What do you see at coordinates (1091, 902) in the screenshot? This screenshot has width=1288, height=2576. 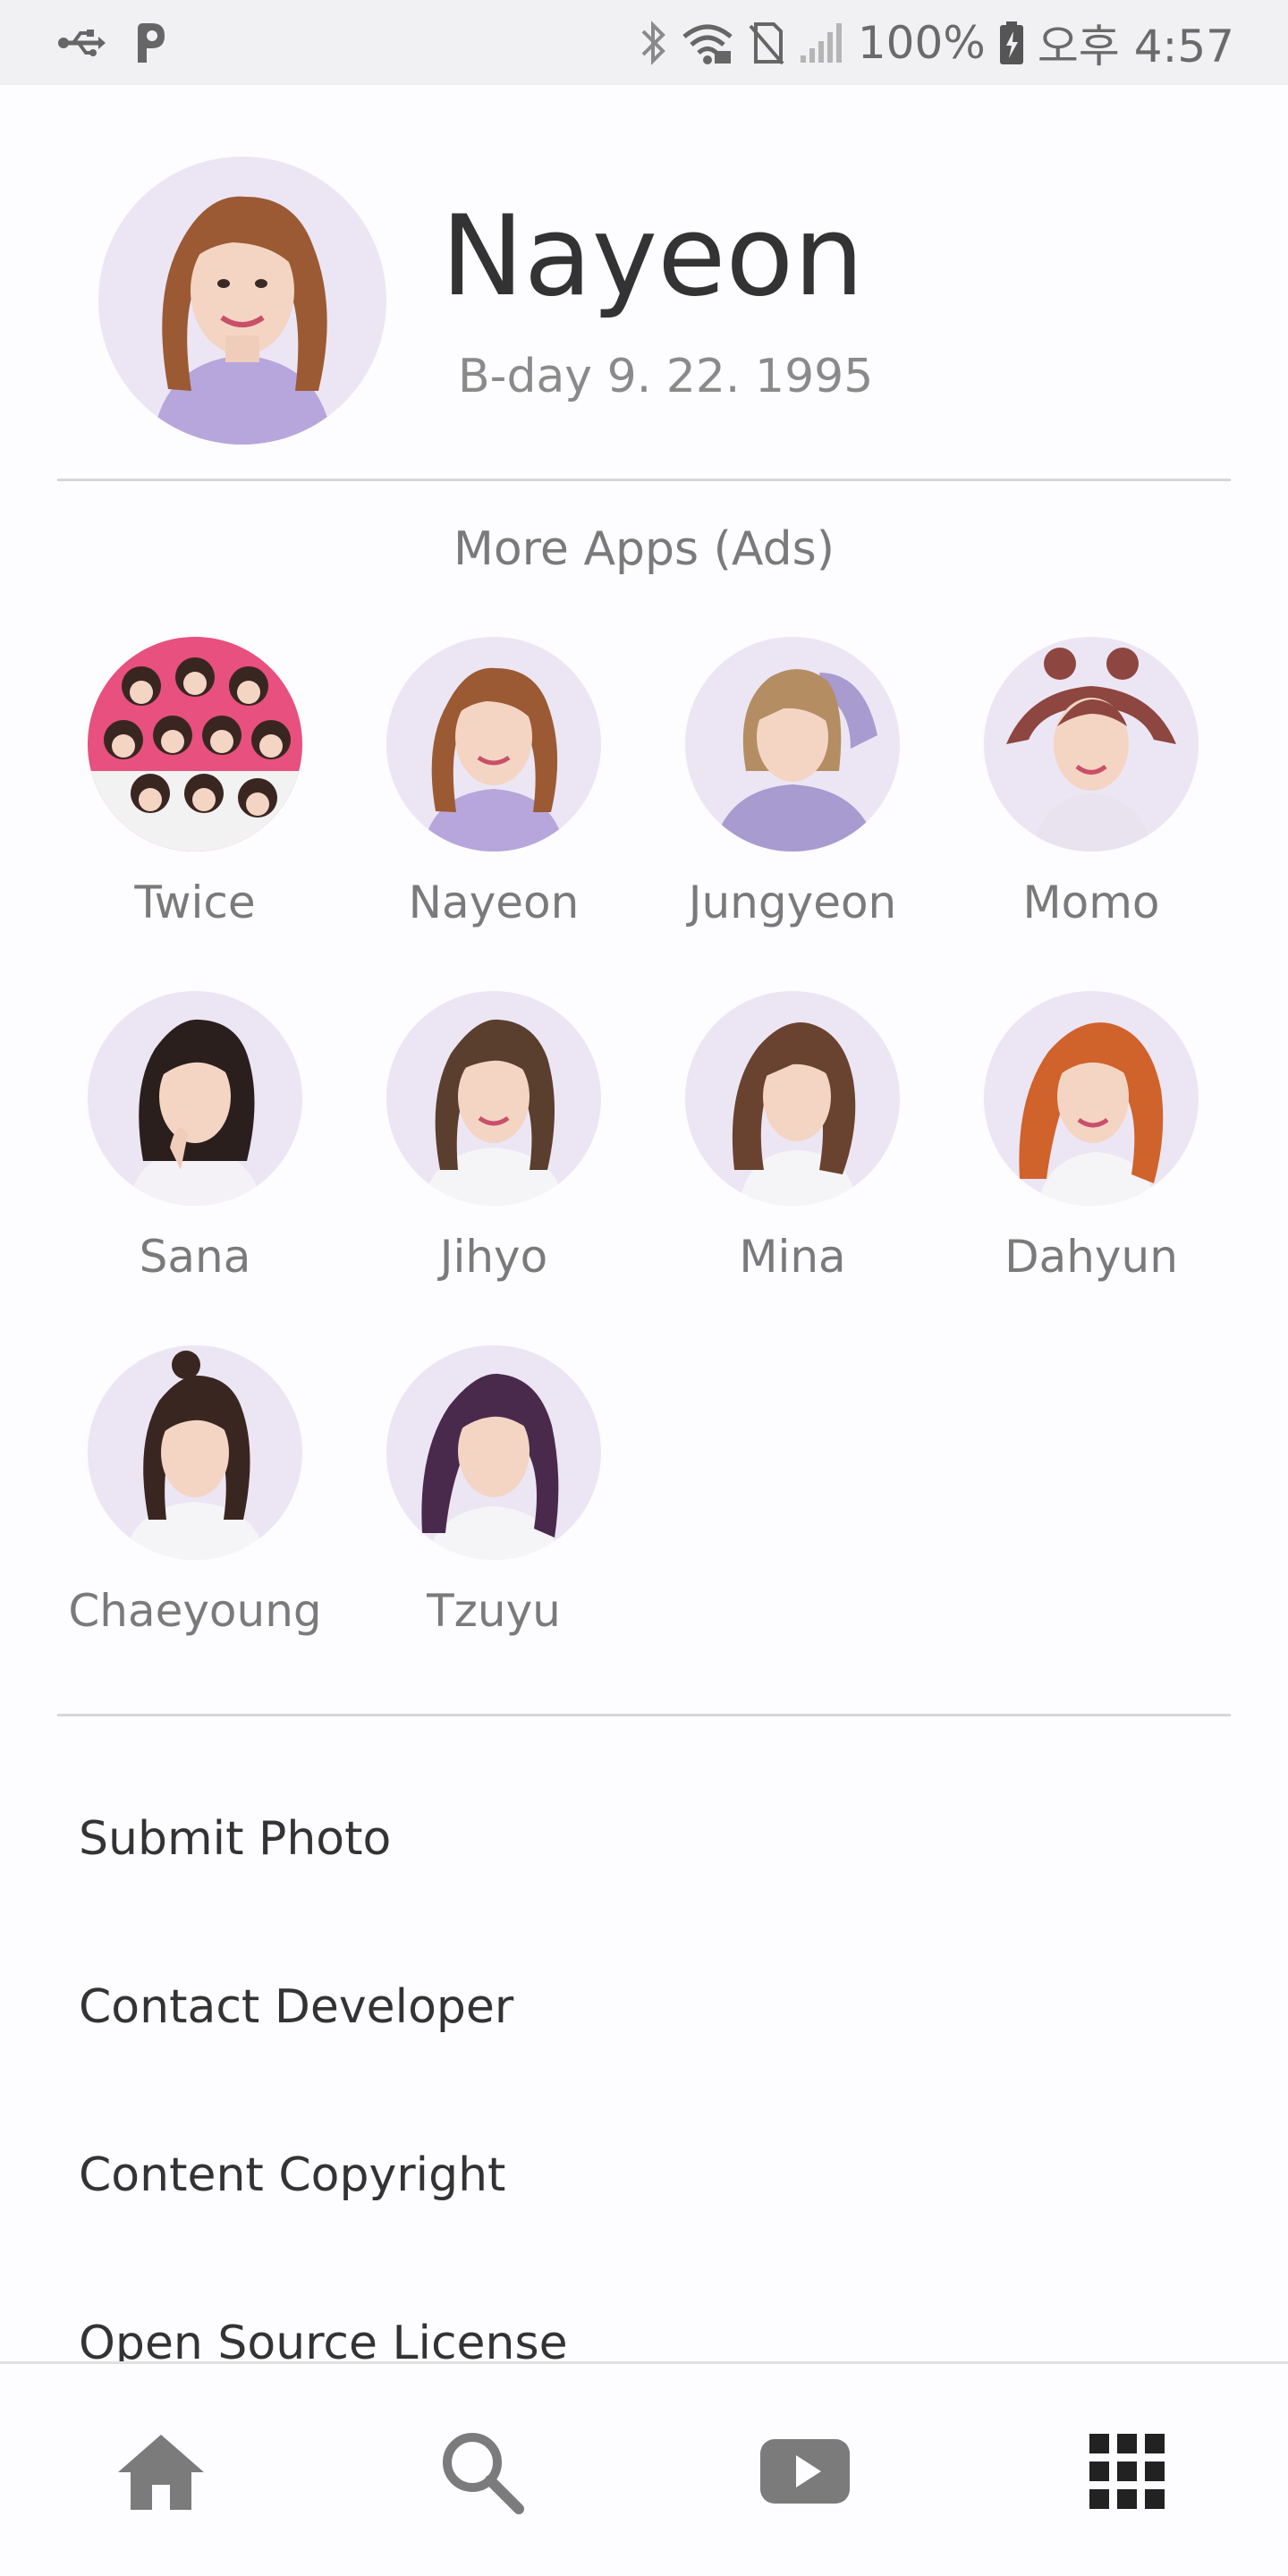 I see `app-label: Momo` at bounding box center [1091, 902].